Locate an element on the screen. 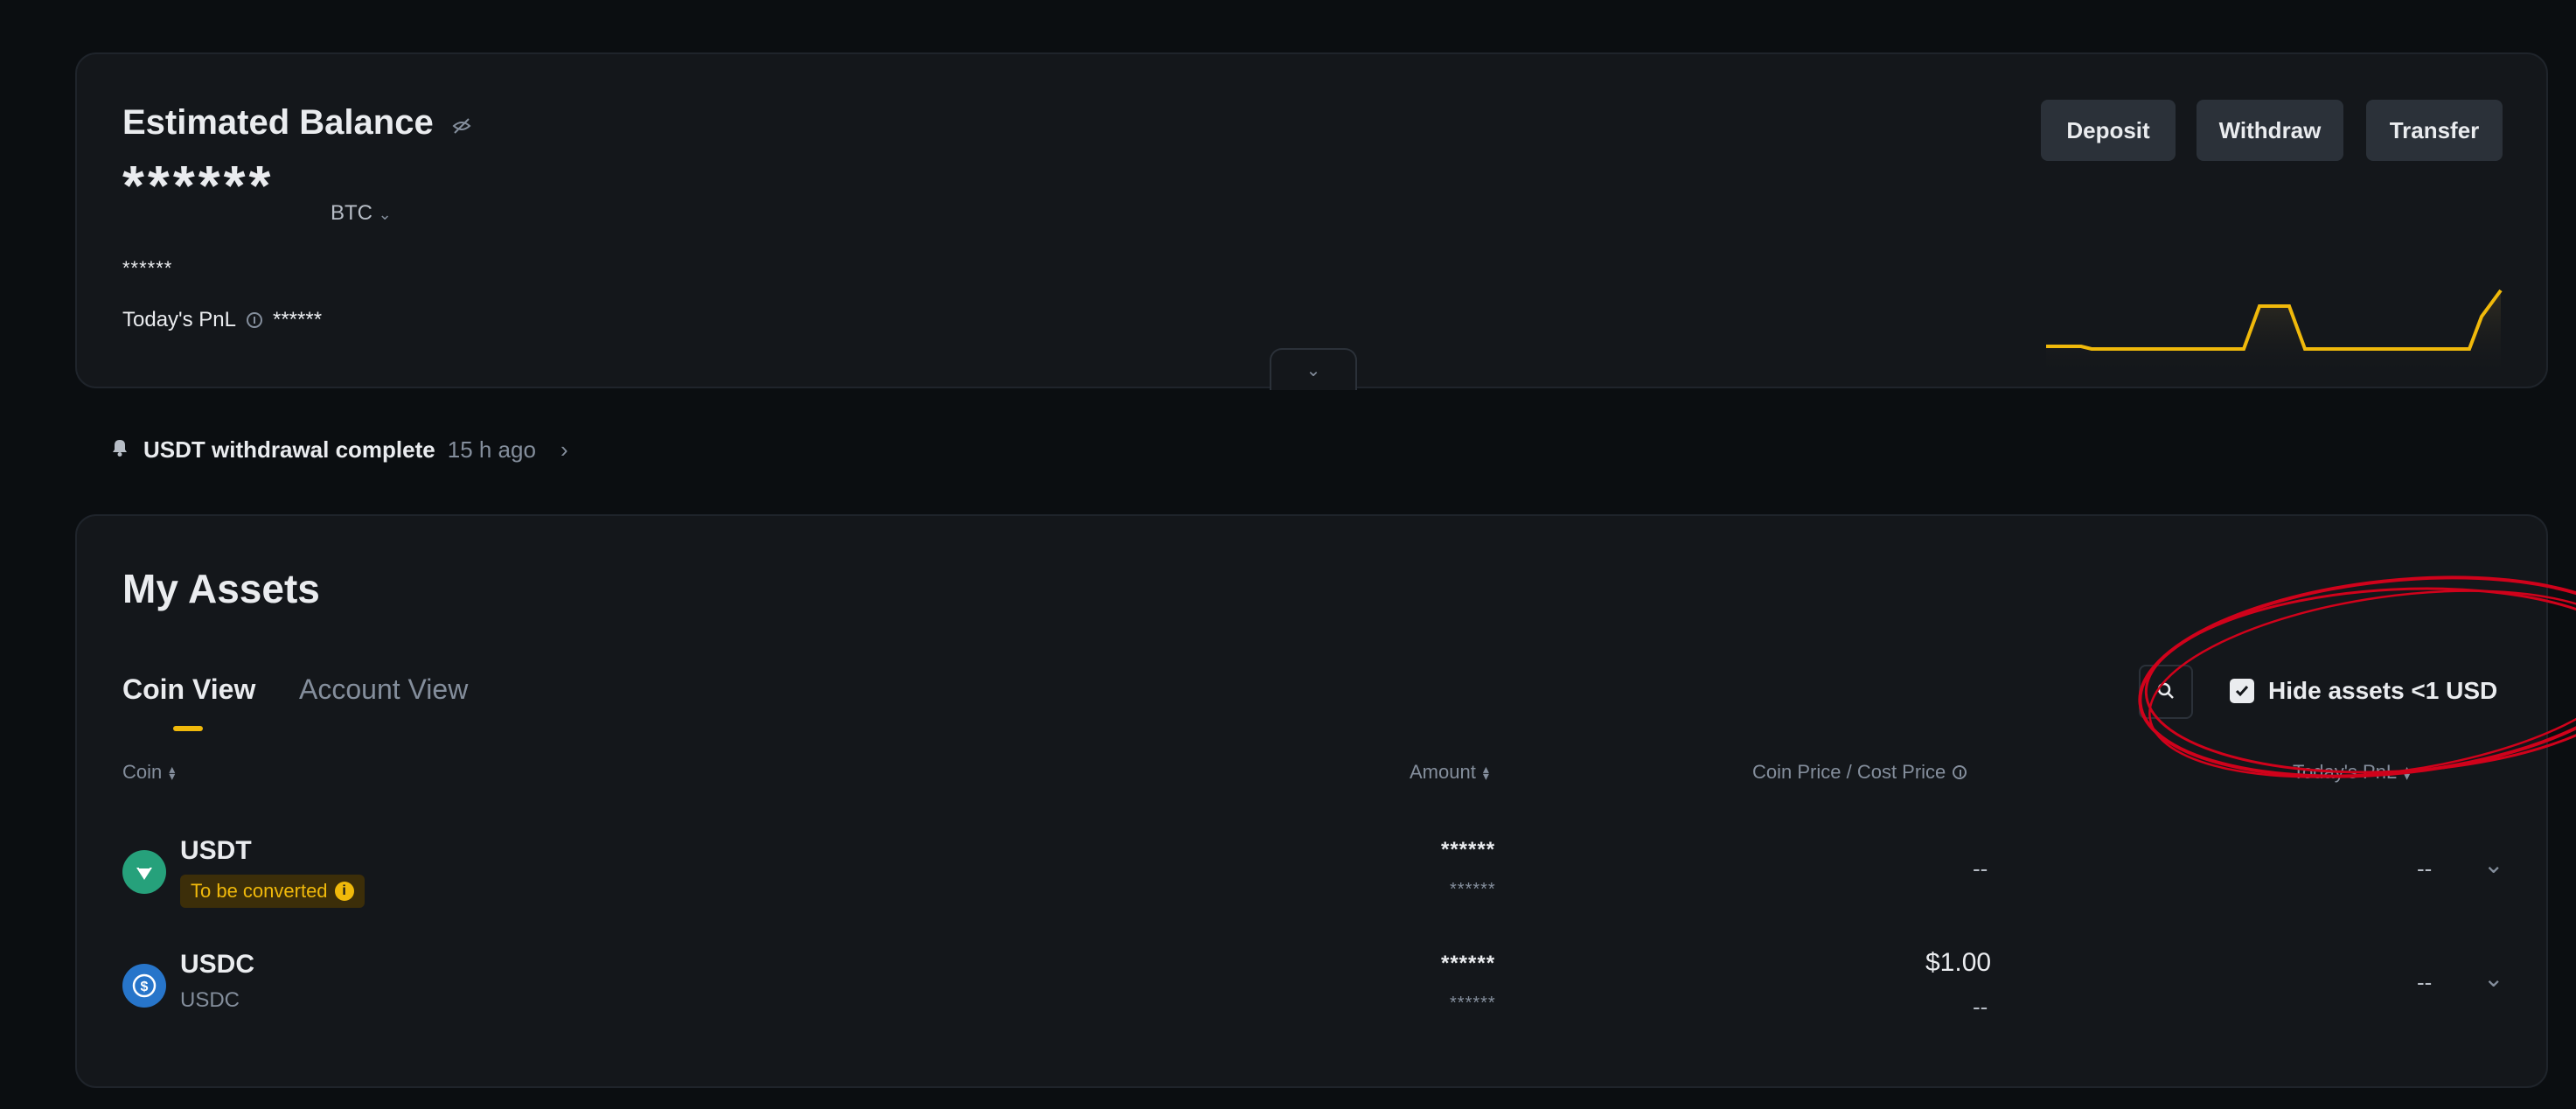  today-pnl-value: ****** is located at coordinates (298, 320).